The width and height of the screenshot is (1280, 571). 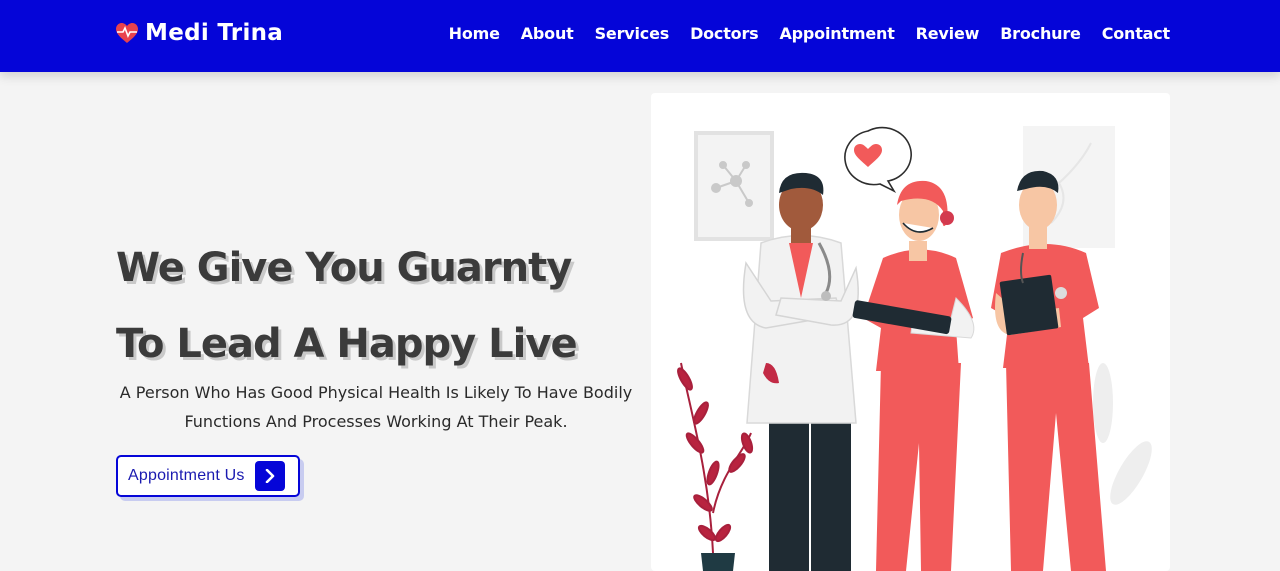 What do you see at coordinates (913, 375) in the screenshot?
I see `nurse-figure` at bounding box center [913, 375].